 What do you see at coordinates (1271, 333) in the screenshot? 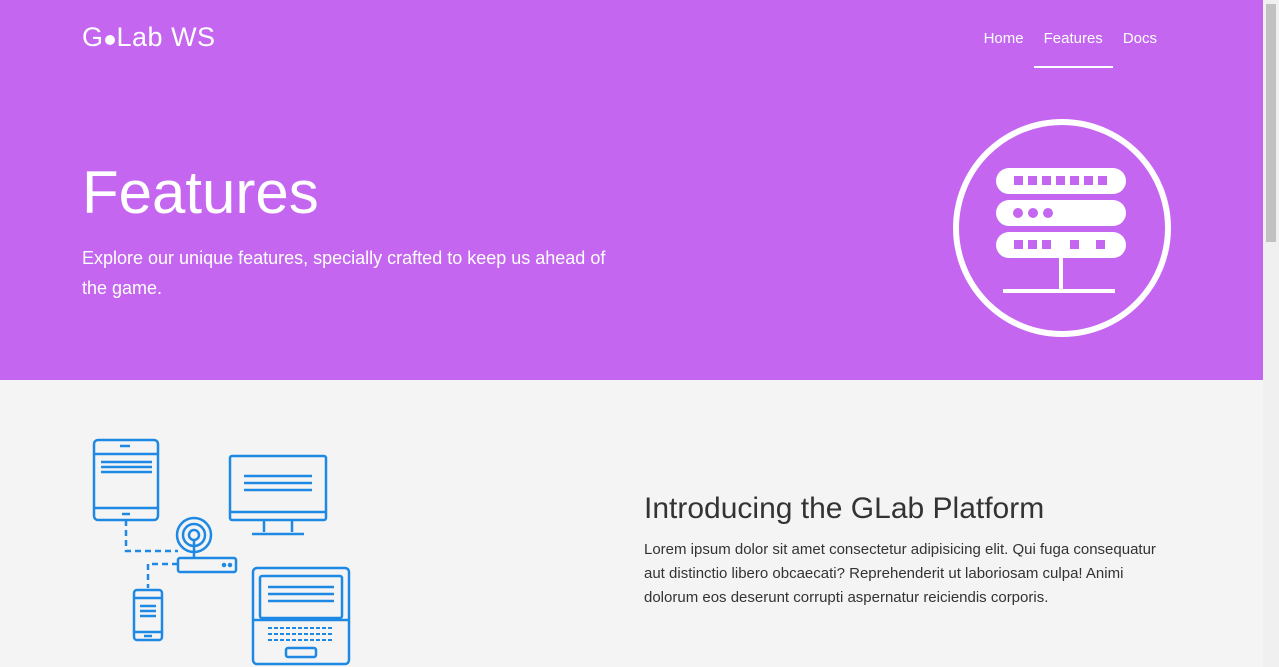
I see `vertical-scrollbar` at bounding box center [1271, 333].